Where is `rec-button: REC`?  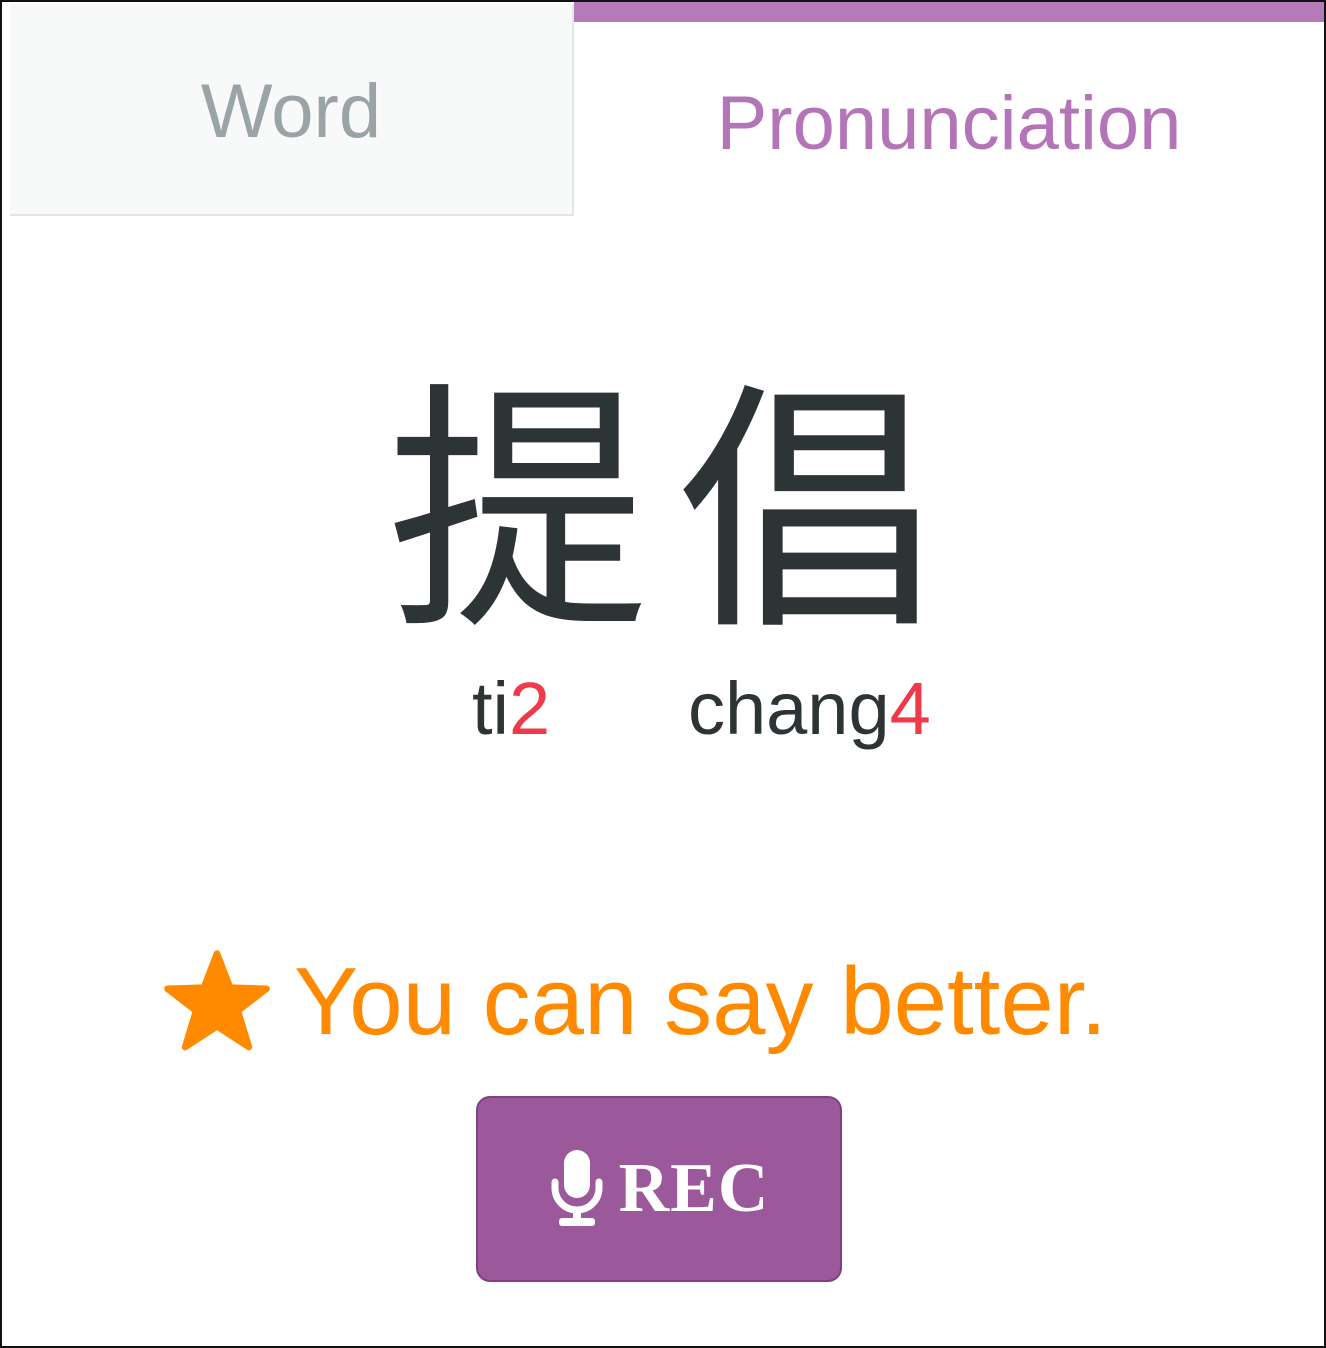
rec-button: REC is located at coordinates (659, 1189).